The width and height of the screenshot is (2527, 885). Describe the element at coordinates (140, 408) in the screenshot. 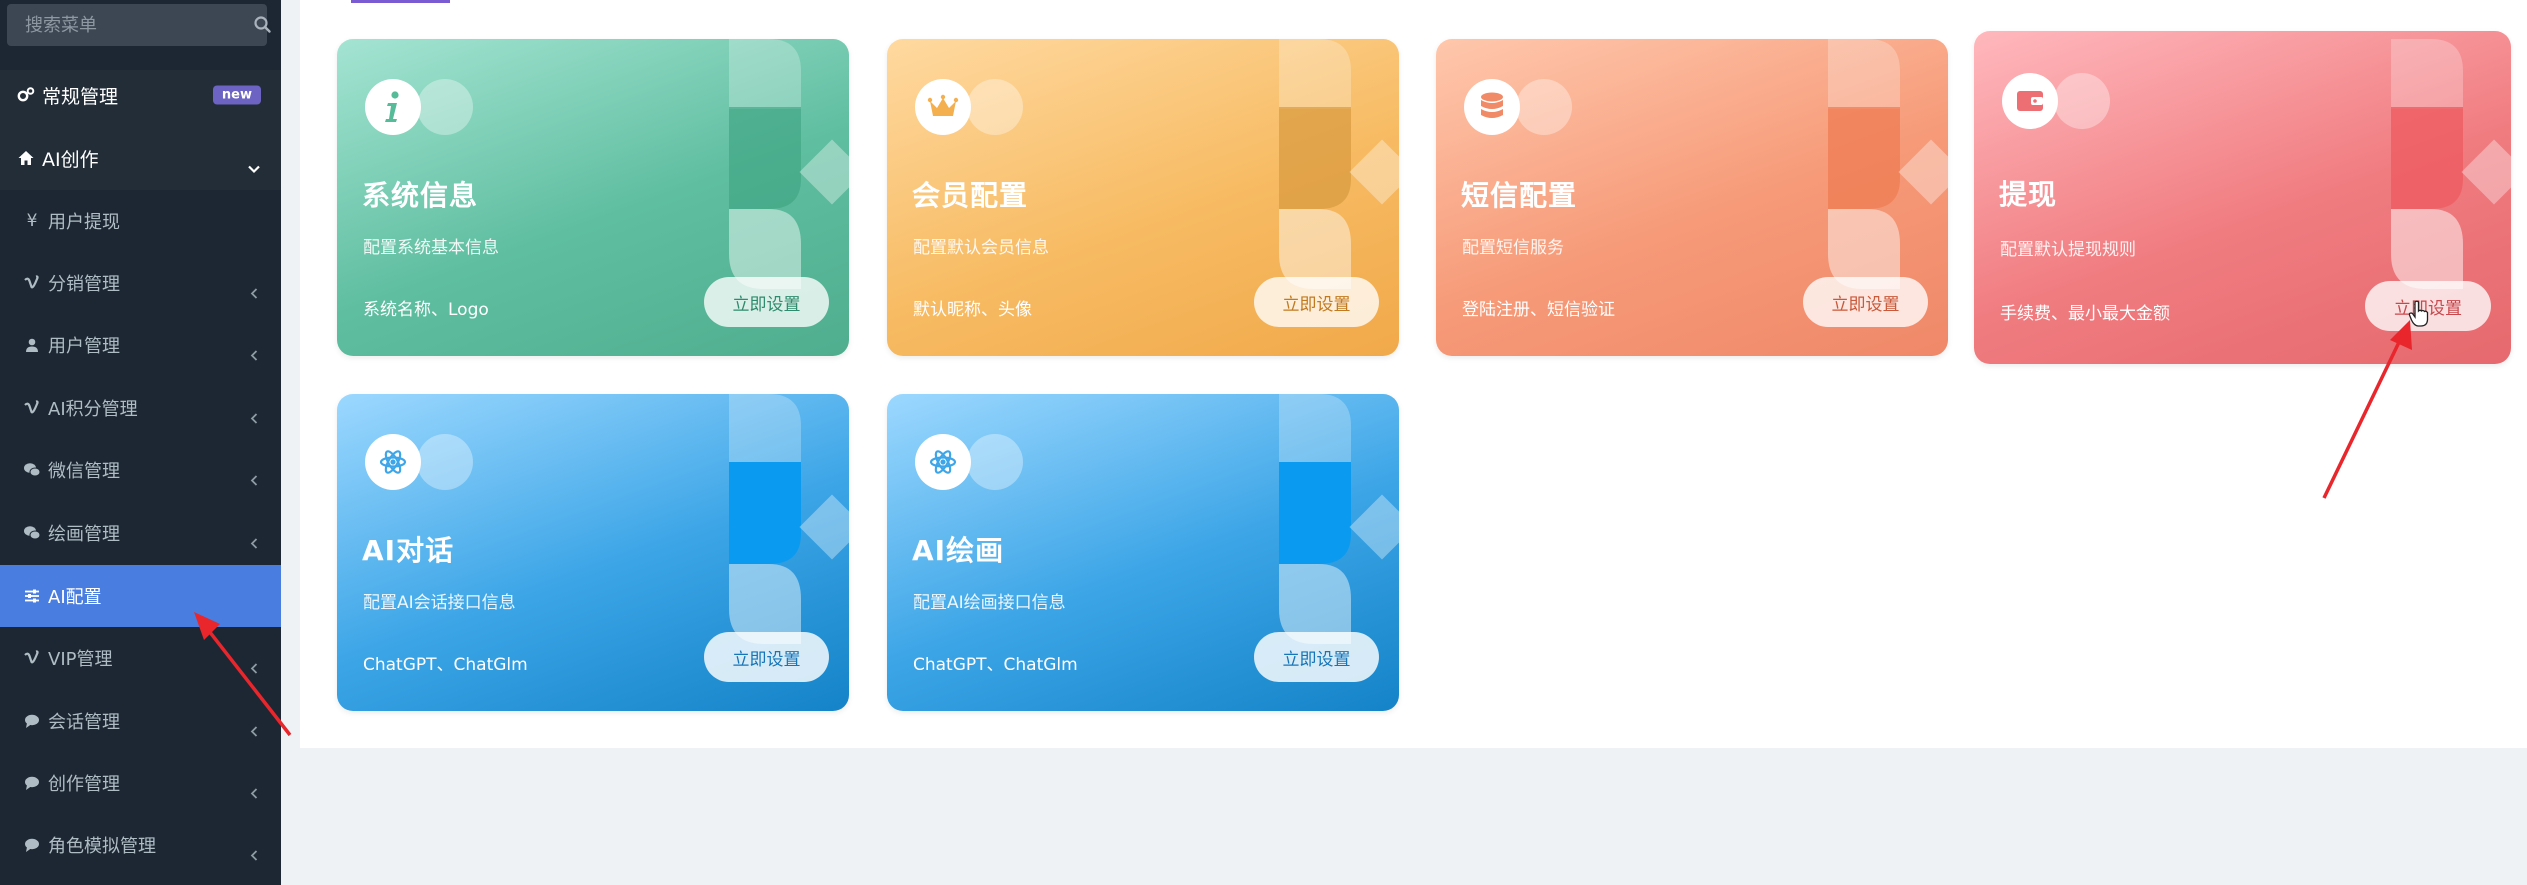

I see `sidebar-item-ai-points: AI积分管理` at that location.